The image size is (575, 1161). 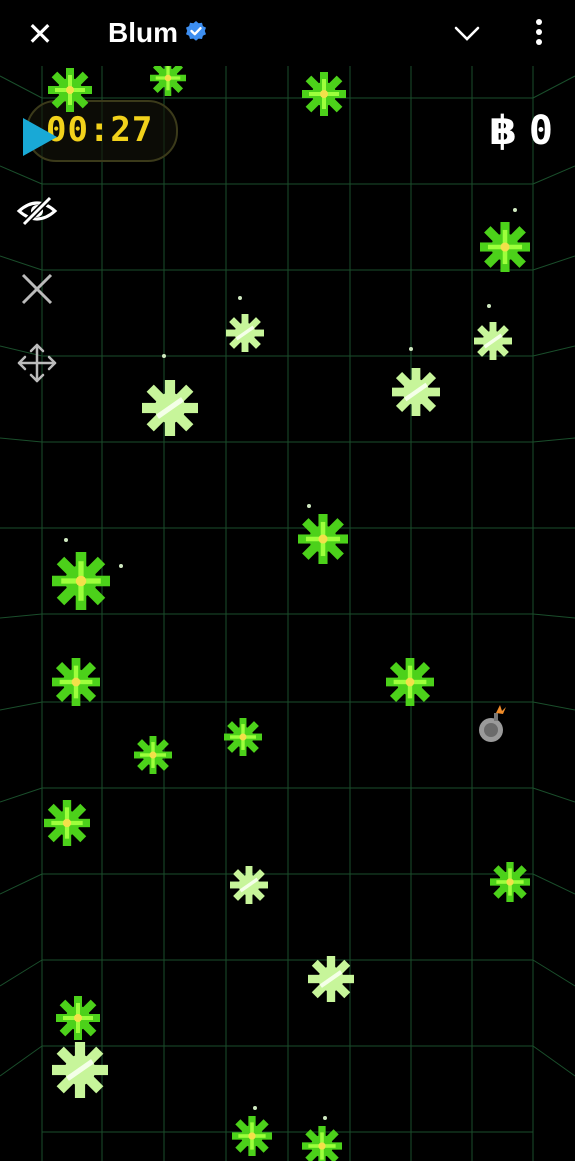 What do you see at coordinates (143, 32) in the screenshot?
I see `app-title: Blum` at bounding box center [143, 32].